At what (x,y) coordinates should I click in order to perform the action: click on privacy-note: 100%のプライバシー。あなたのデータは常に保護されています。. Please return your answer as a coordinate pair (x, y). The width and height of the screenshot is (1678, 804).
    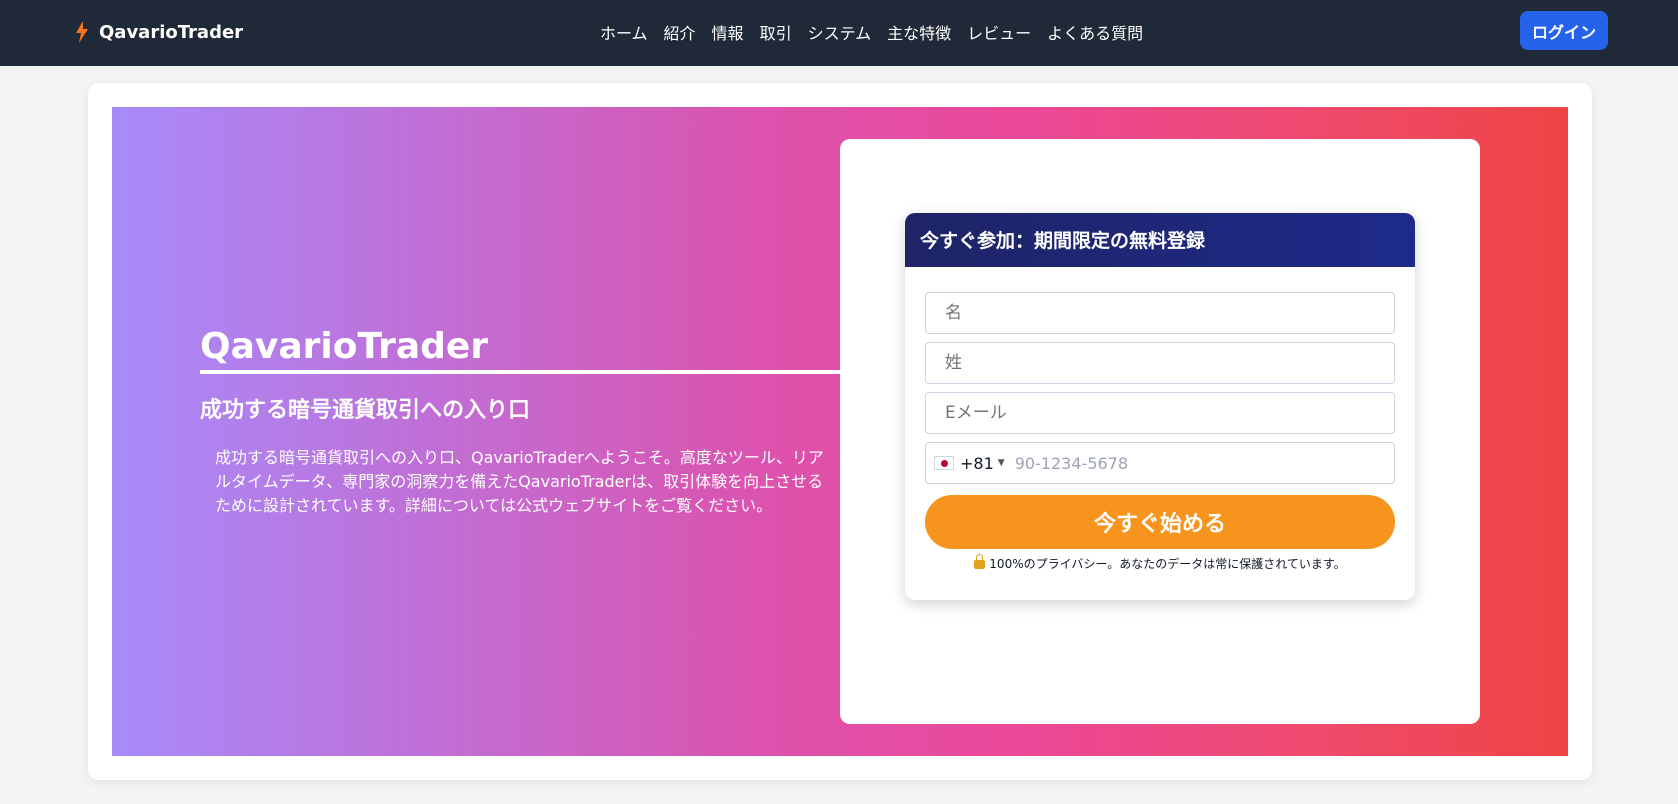
    Looking at the image, I should click on (1160, 563).